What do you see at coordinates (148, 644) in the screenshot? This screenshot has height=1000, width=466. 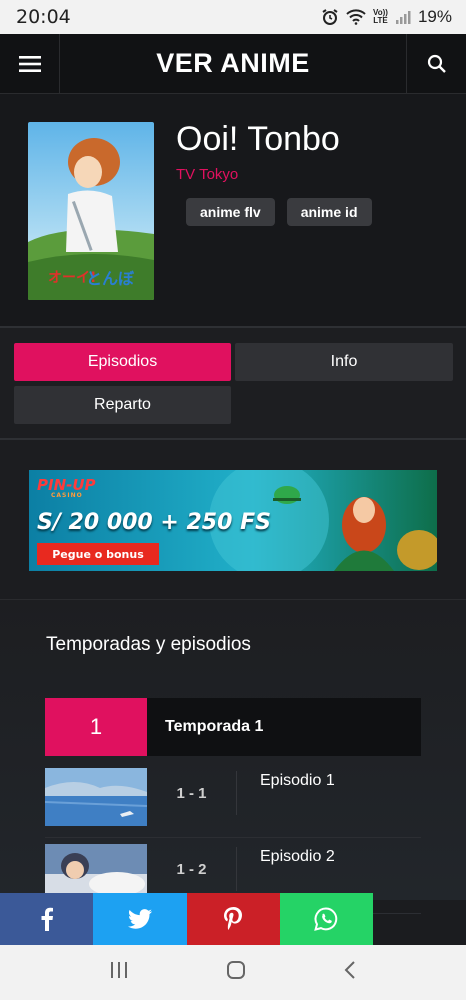 I see `section-title: Temporadas y episodios` at bounding box center [148, 644].